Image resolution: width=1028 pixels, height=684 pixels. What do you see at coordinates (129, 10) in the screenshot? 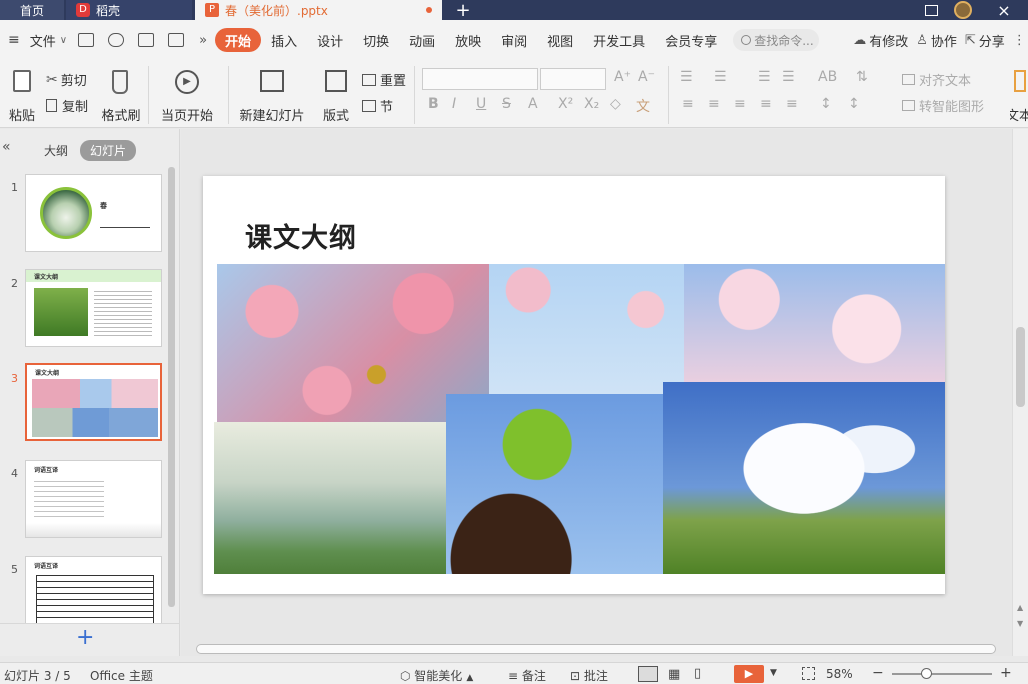
I see `tab-daoke: D 稻壳` at bounding box center [129, 10].